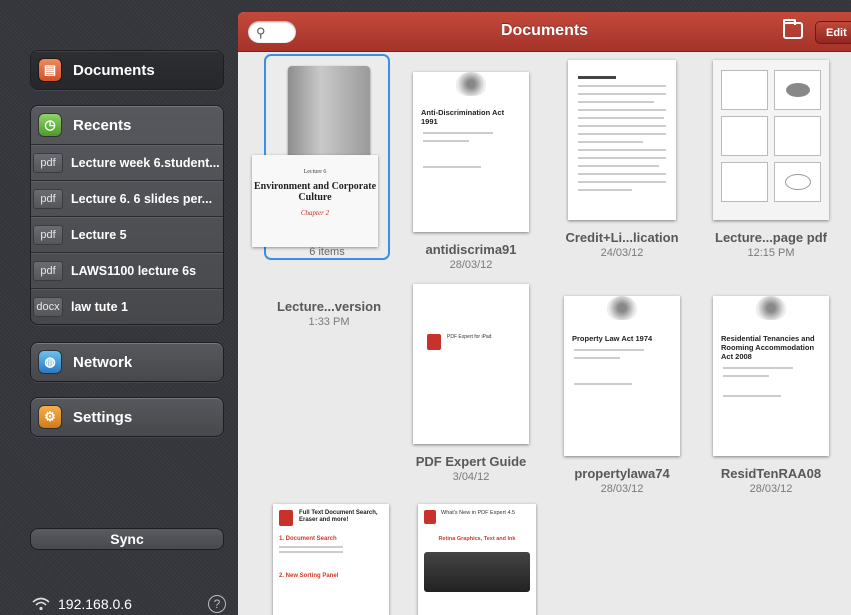 The width and height of the screenshot is (851, 615). What do you see at coordinates (50, 125) in the screenshot?
I see `clock-icon: ◷` at bounding box center [50, 125].